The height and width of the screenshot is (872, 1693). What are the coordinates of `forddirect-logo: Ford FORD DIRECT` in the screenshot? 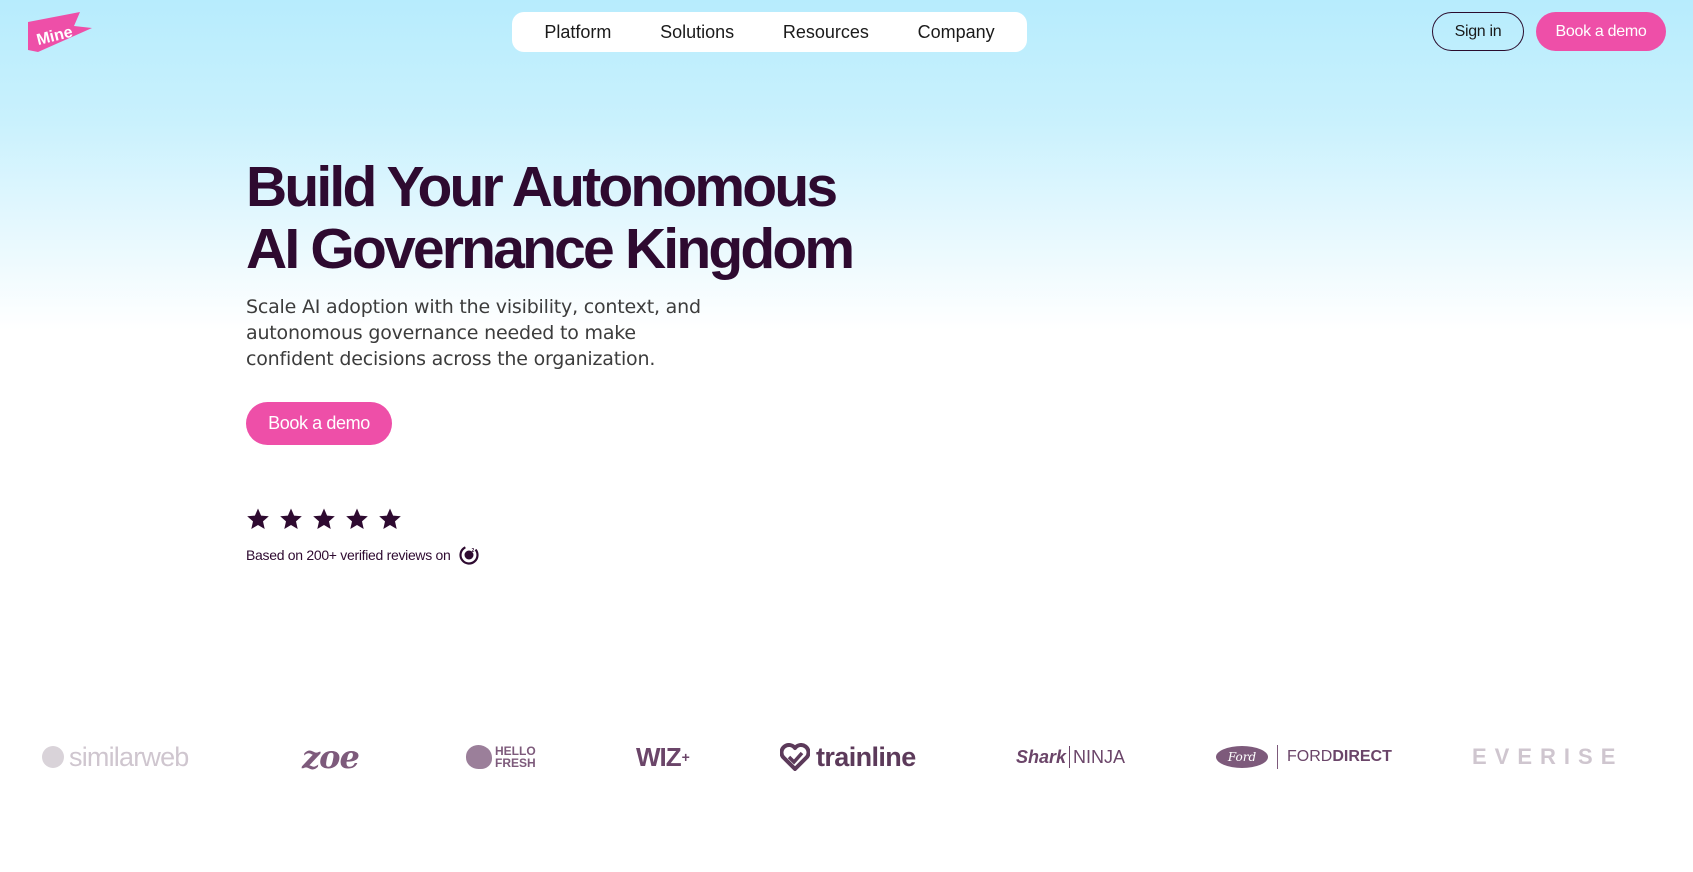 It's located at (1304, 757).